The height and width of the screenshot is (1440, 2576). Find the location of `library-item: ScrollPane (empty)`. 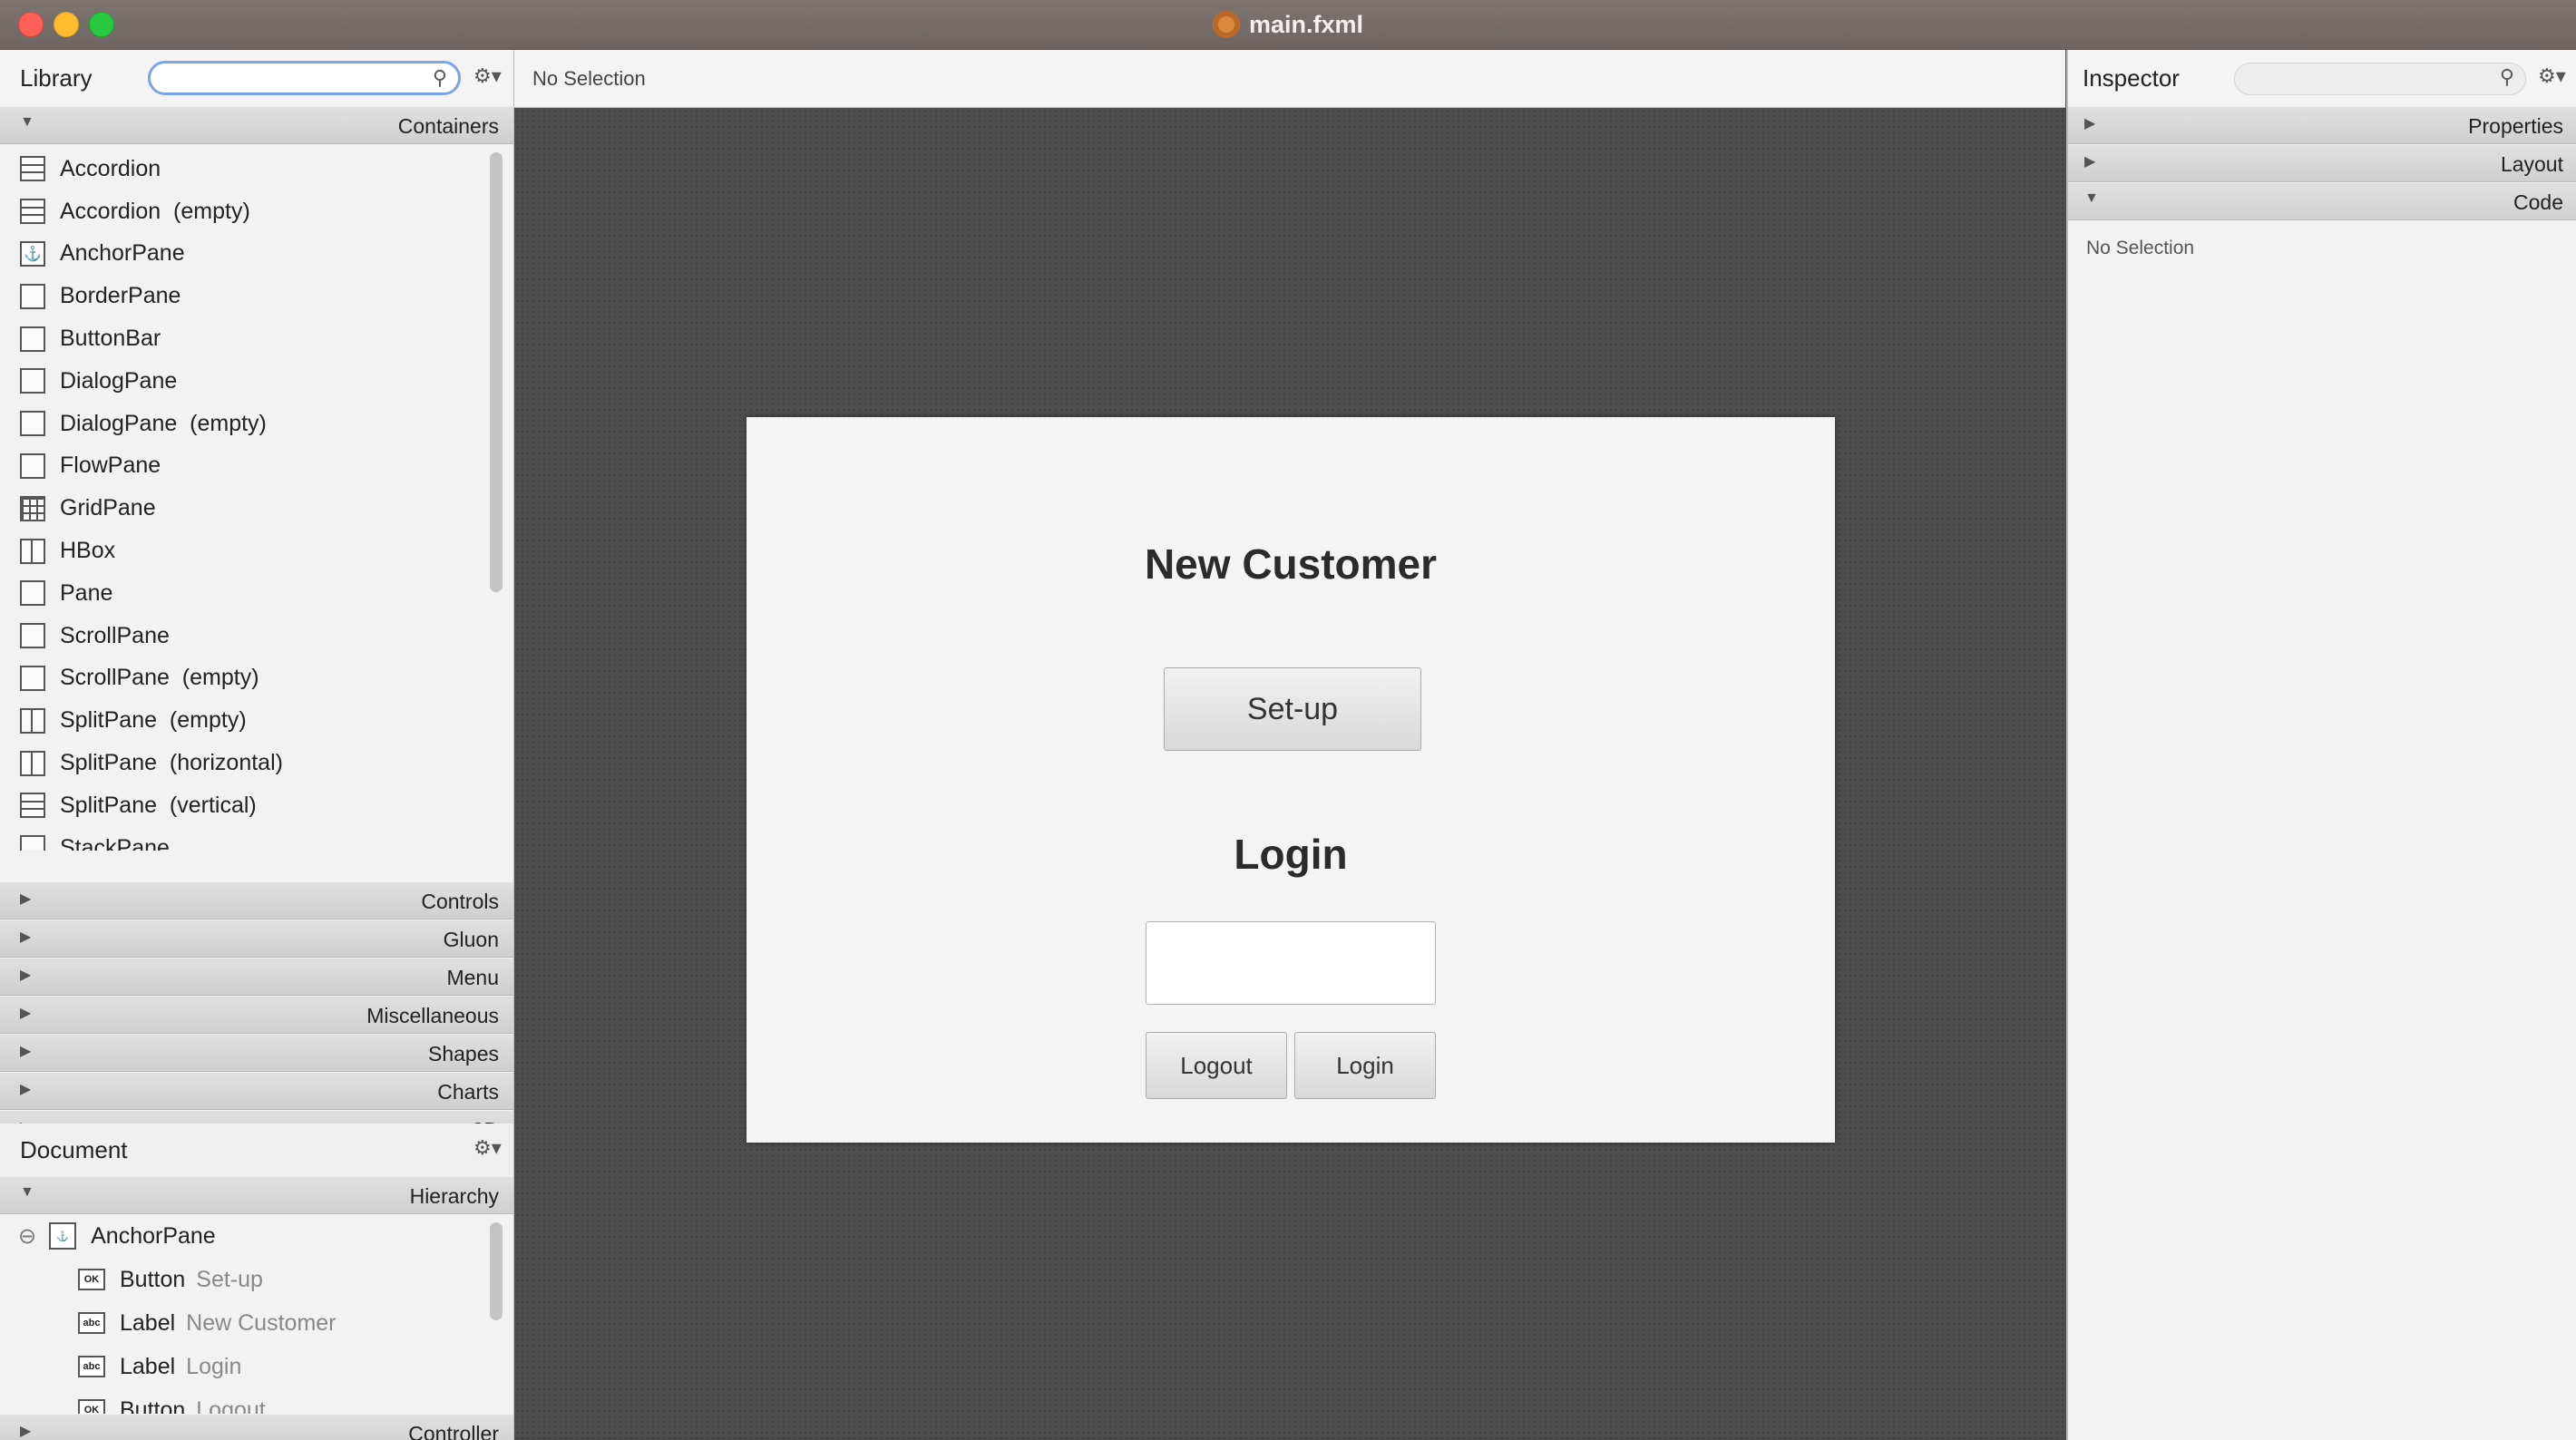

library-item: ScrollPane (empty) is located at coordinates (241, 679).